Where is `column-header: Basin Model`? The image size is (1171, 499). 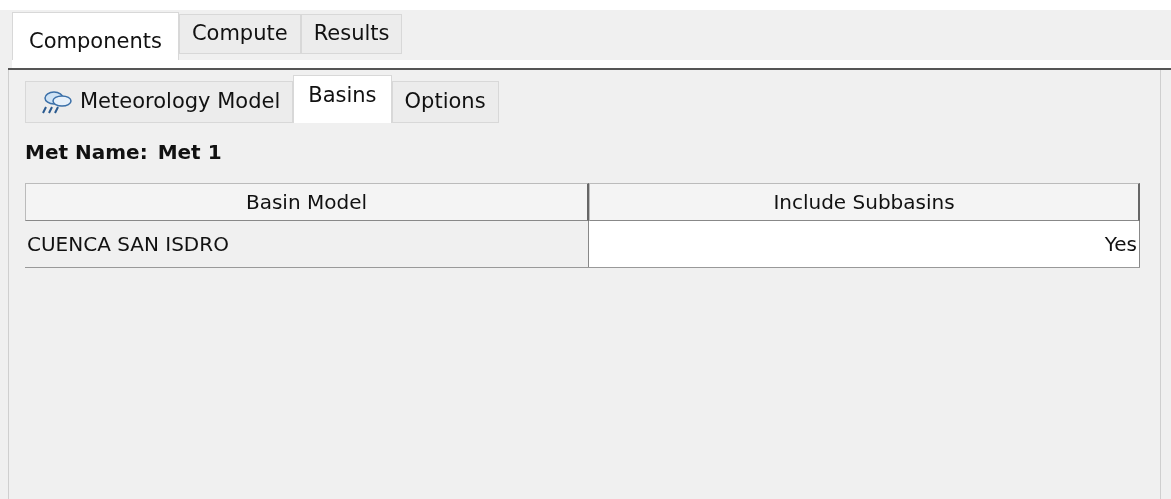 column-header: Basin Model is located at coordinates (307, 202).